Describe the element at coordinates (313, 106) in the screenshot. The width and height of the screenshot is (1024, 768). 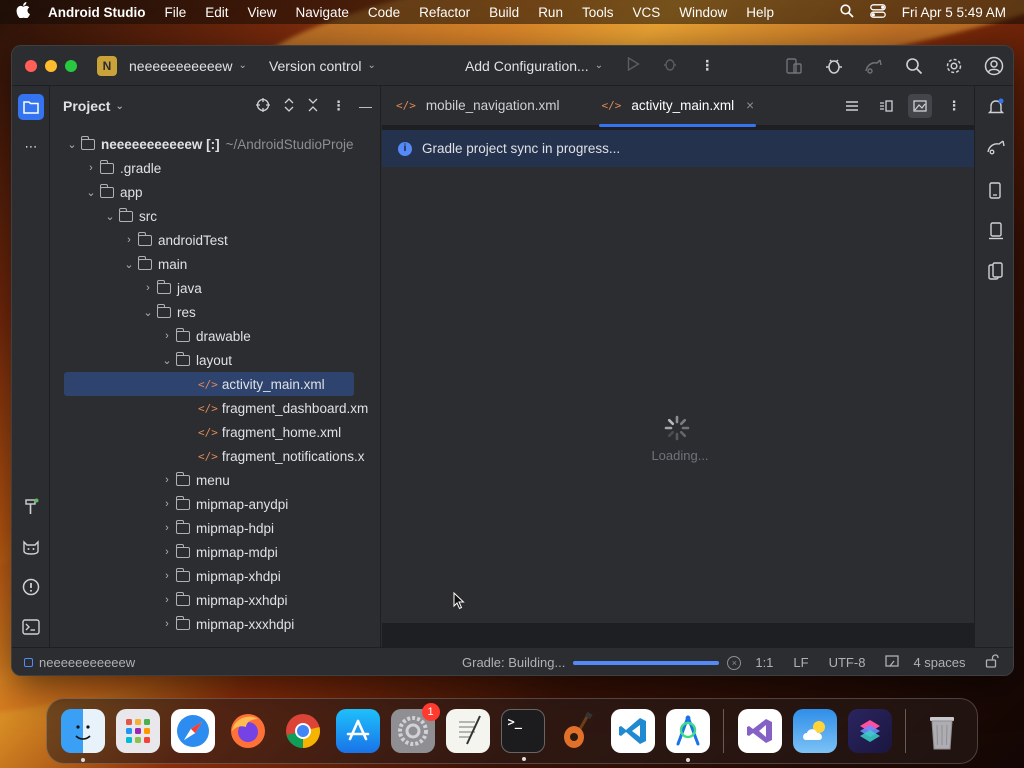
I see `collapse-all-icon` at that location.